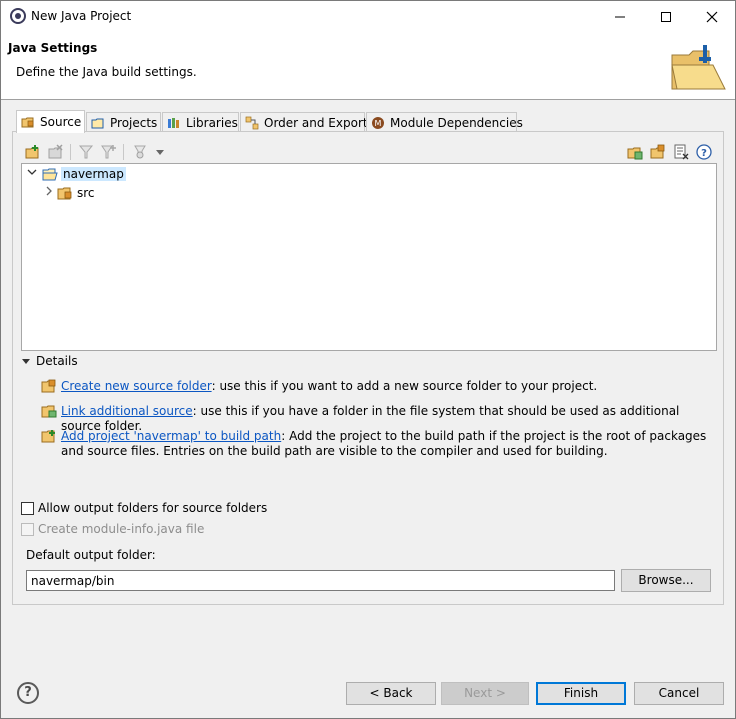 This screenshot has height=719, width=736. Describe the element at coordinates (108, 152) in the screenshot. I see `add-filter-icon` at that location.